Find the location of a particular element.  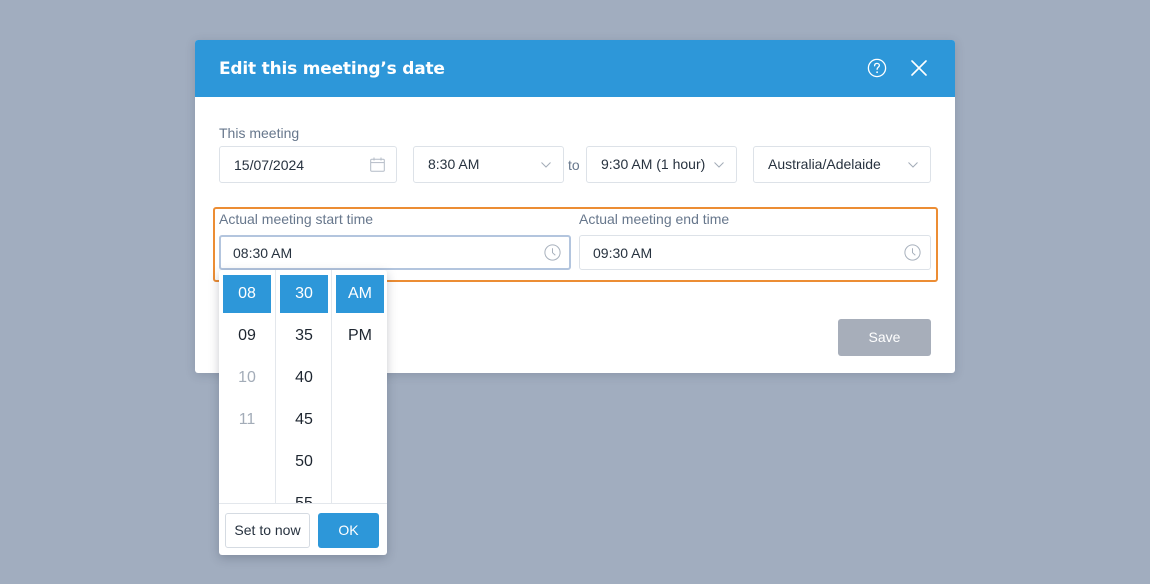

minute-option: 30 is located at coordinates (304, 294).